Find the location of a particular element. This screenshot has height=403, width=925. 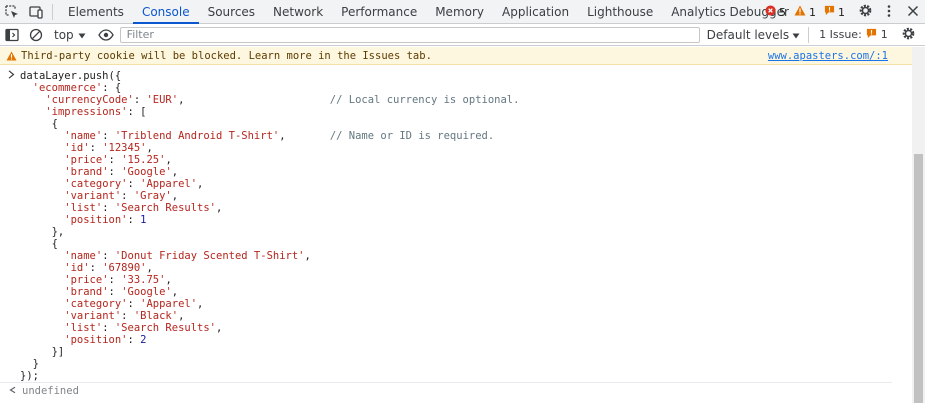

code-token: 'position' is located at coordinates (96, 220).